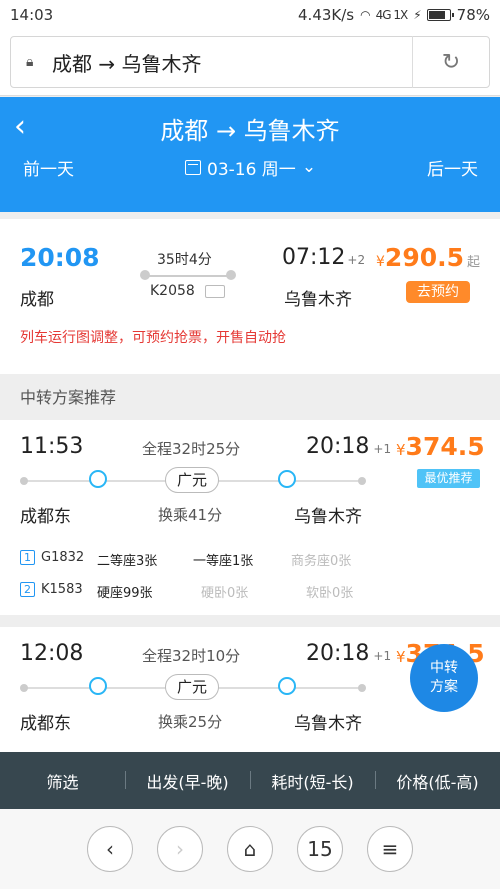  I want to click on battery-level, so click(436, 15).